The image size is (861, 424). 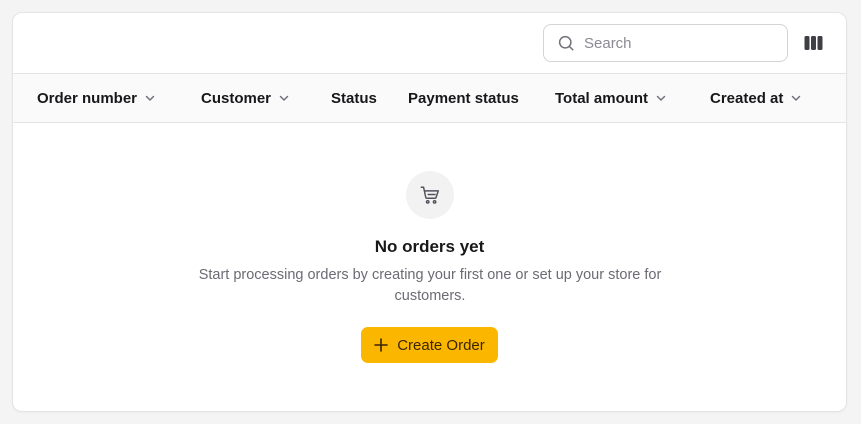 What do you see at coordinates (602, 98) in the screenshot?
I see `column-header-label: Total amount` at bounding box center [602, 98].